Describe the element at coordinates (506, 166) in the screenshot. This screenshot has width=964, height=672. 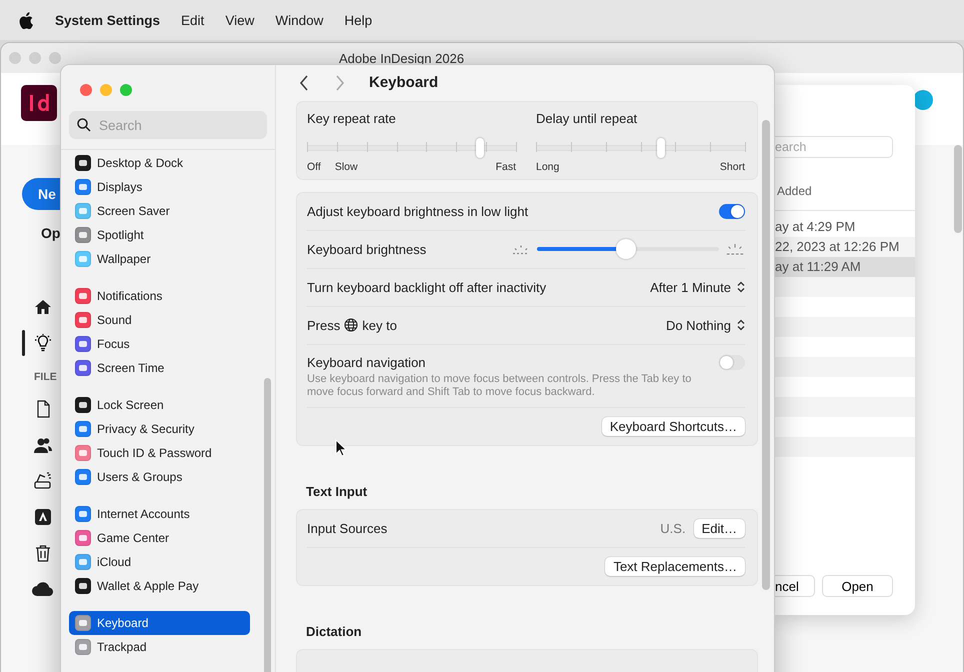
I see `slider-label: Fast` at that location.